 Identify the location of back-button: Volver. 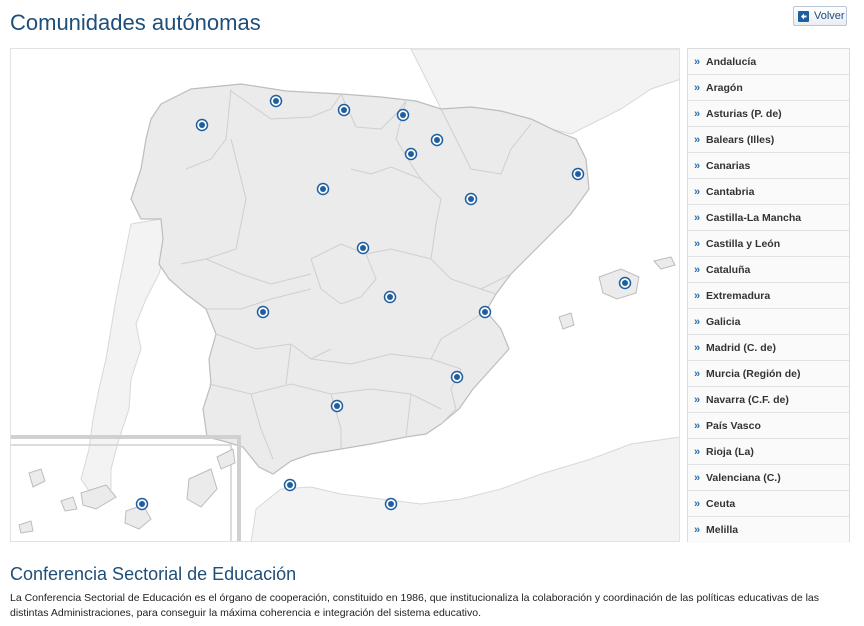
(820, 16).